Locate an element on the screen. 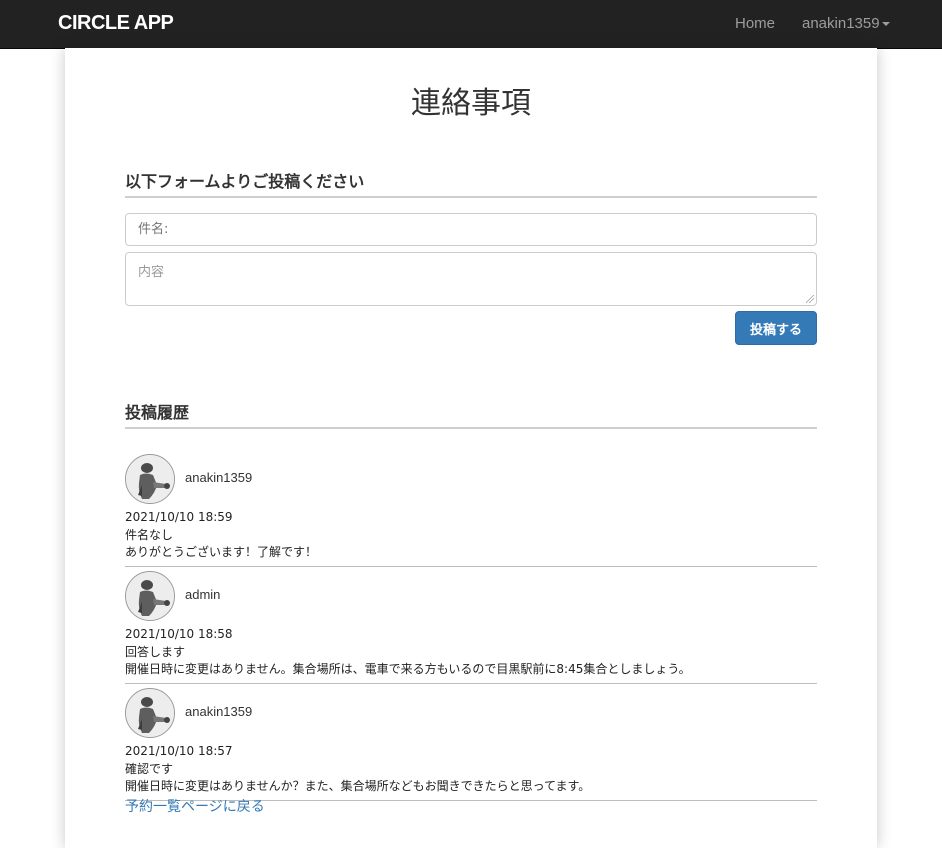  content-placeholder: 内容 is located at coordinates (151, 272).